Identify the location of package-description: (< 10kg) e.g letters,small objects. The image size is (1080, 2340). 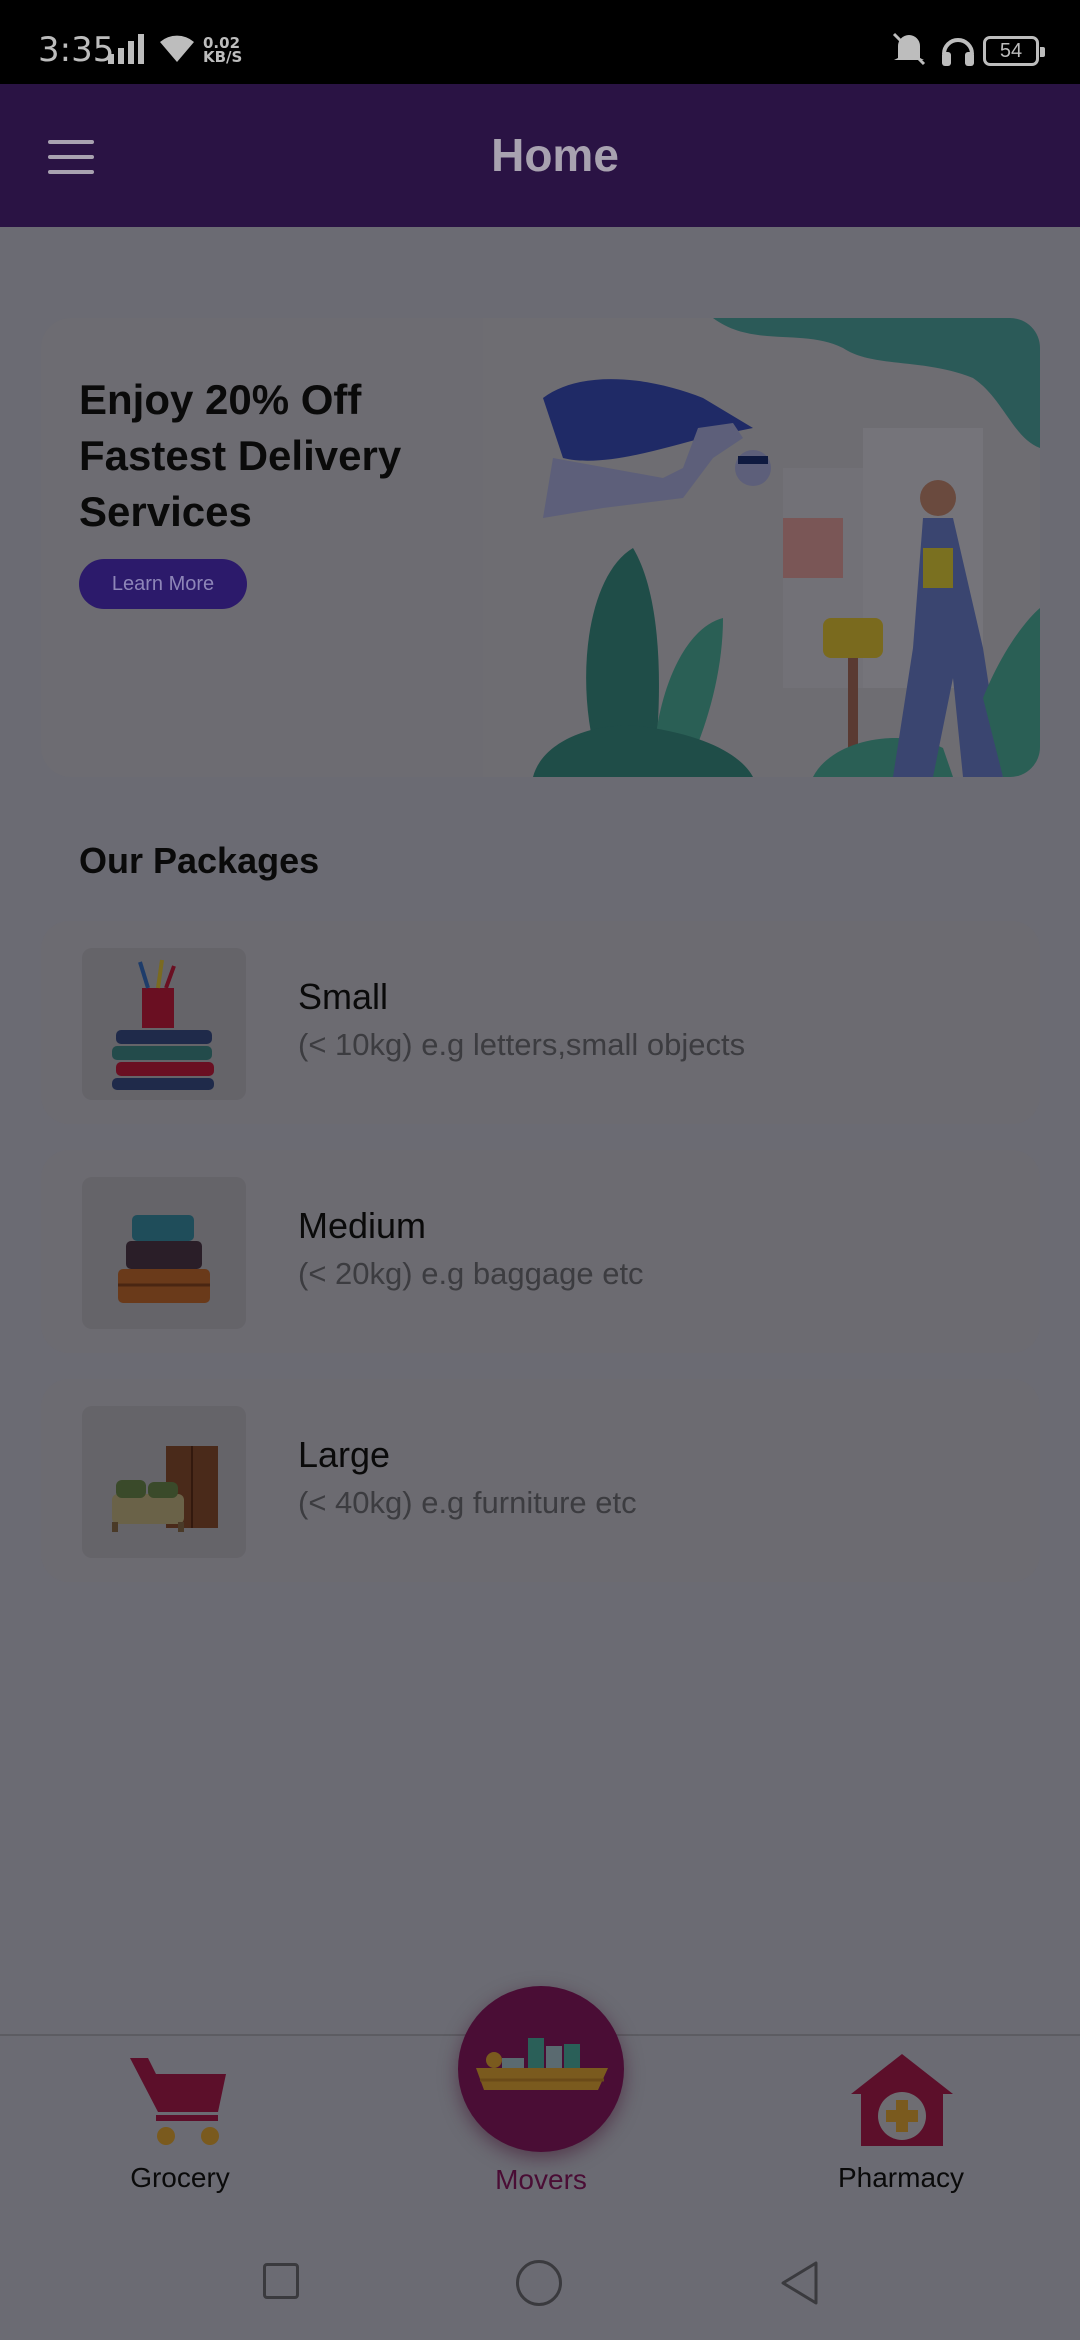
(522, 1044).